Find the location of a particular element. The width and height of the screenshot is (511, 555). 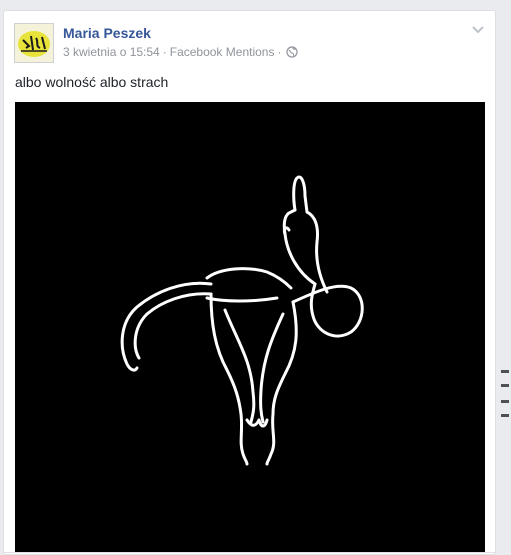

globe-icon is located at coordinates (292, 53).